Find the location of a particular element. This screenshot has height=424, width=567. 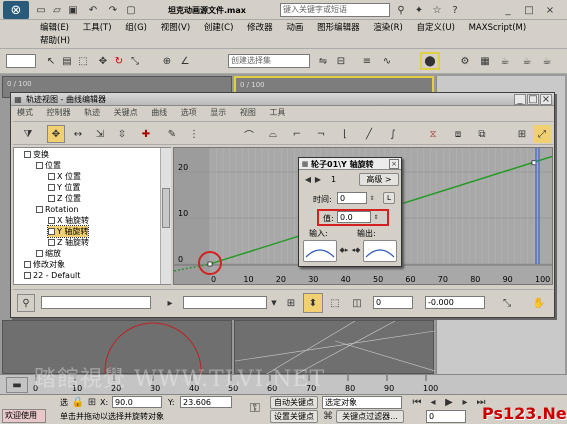

select-by-name-field is located at coordinates (225, 302).